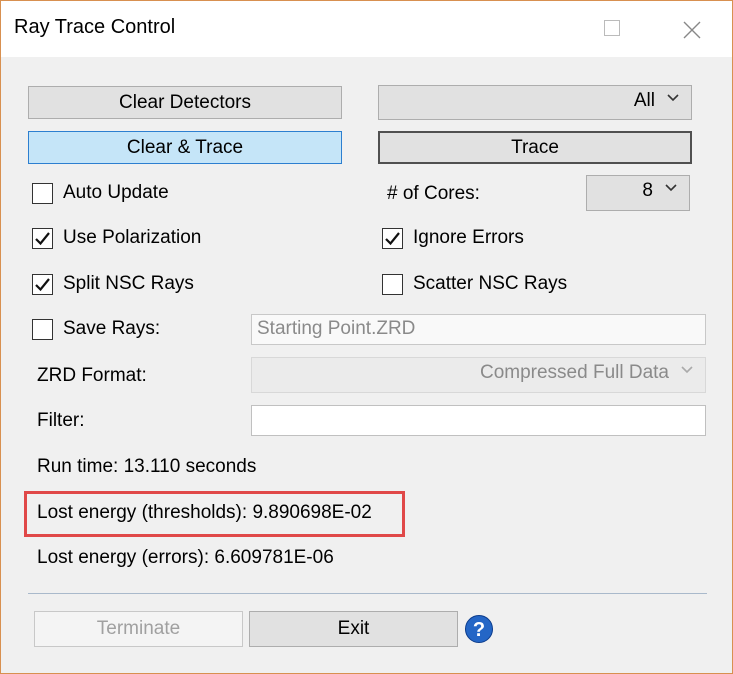 This screenshot has height=674, width=733. Describe the element at coordinates (42, 329) in the screenshot. I see `save-rays-checkbox` at that location.